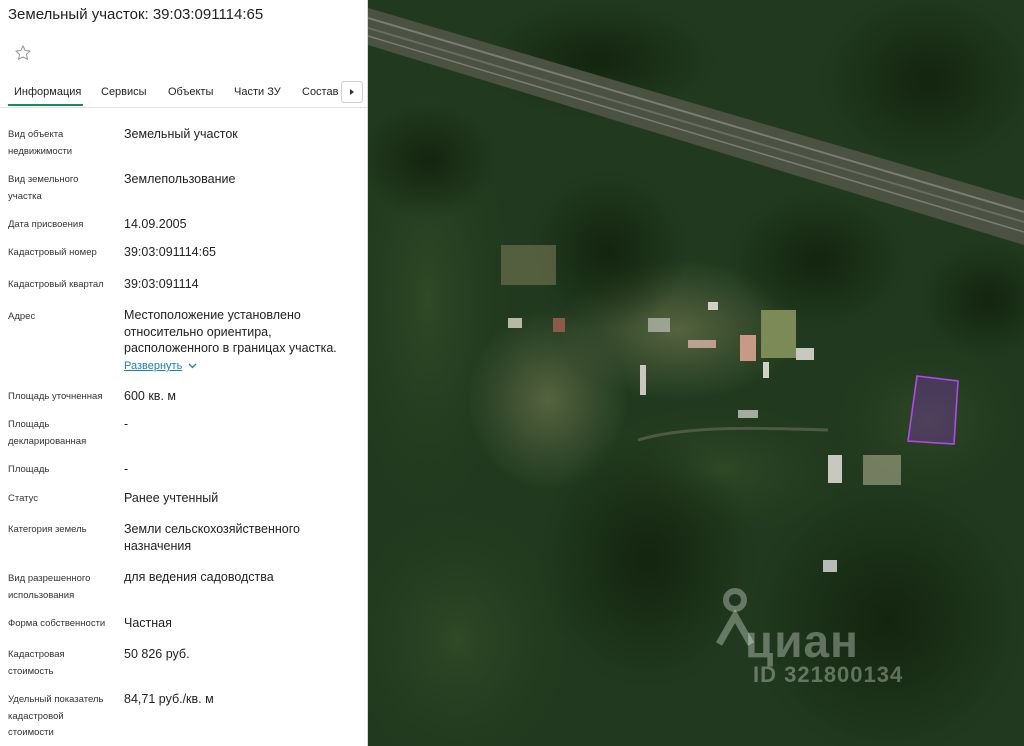 The height and width of the screenshot is (746, 1024). What do you see at coordinates (192, 366) in the screenshot?
I see `chevron-down-icon` at bounding box center [192, 366].